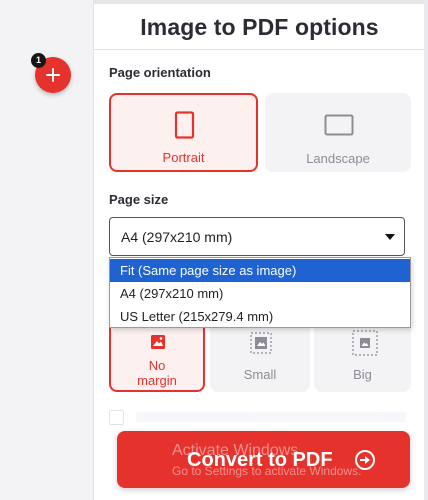 The height and width of the screenshot is (500, 428). What do you see at coordinates (339, 125) in the screenshot?
I see `landscape-page-icon` at bounding box center [339, 125].